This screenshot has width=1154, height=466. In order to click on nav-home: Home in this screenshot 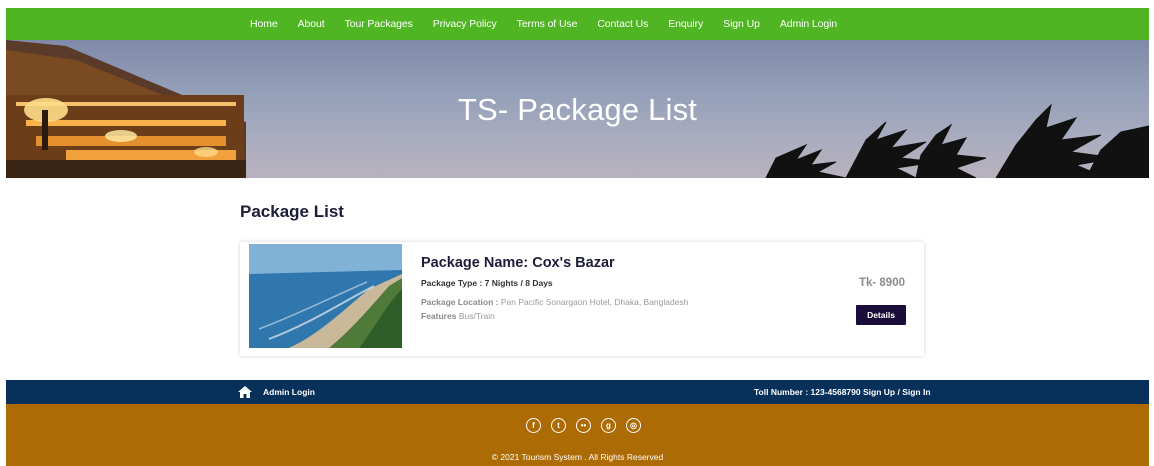, I will do `click(264, 24)`.